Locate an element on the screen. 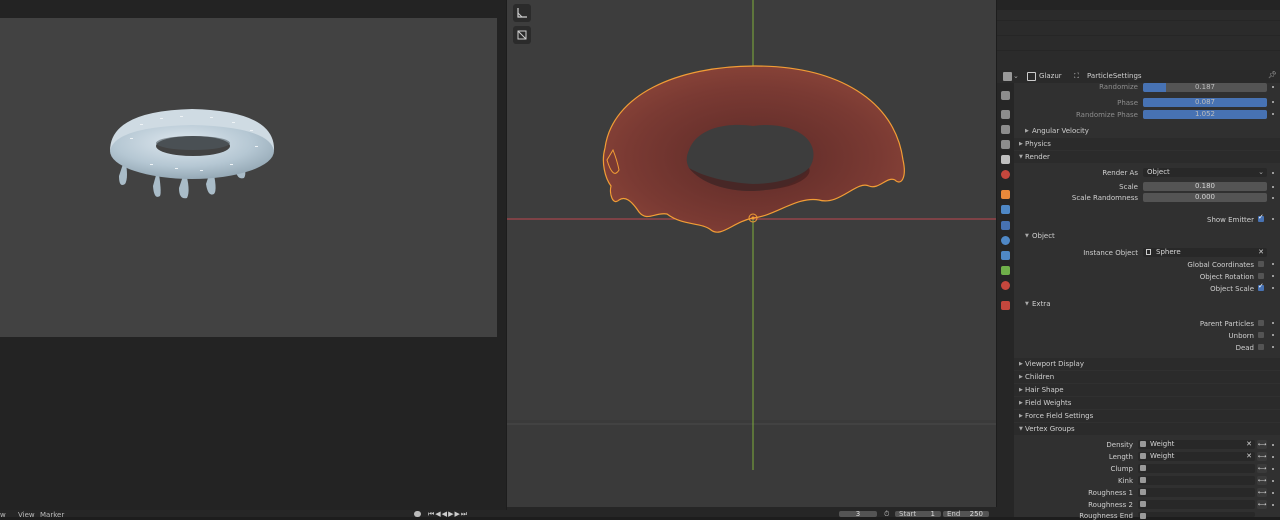 The height and width of the screenshot is (520, 1280). scene-tab-icon is located at coordinates (1005, 159).